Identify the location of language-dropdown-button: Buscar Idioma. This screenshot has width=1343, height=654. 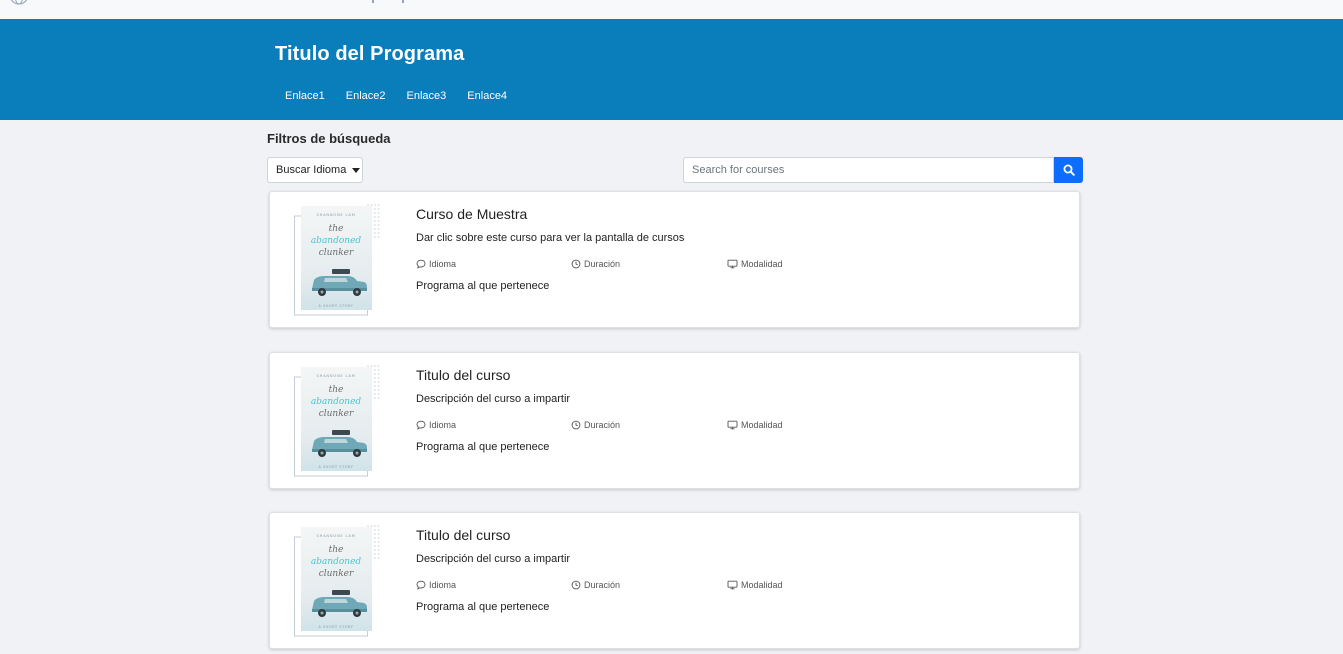
(315, 170).